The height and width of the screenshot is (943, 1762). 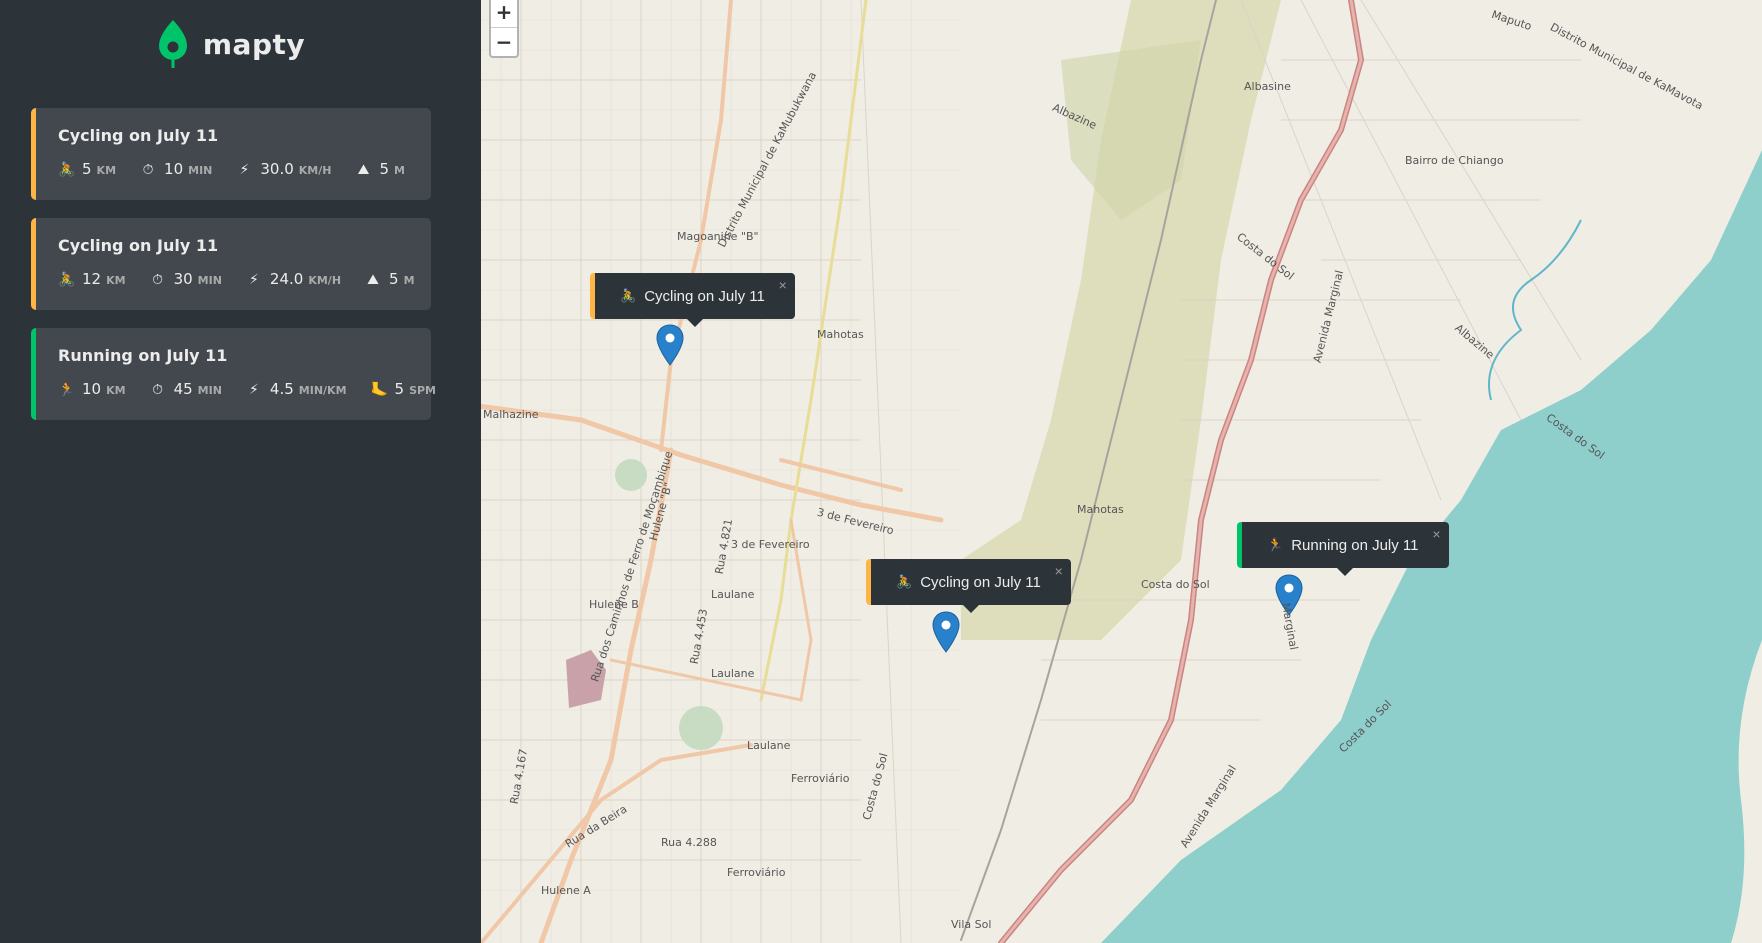 What do you see at coordinates (281, 389) in the screenshot?
I see `pace-value: 4.5` at bounding box center [281, 389].